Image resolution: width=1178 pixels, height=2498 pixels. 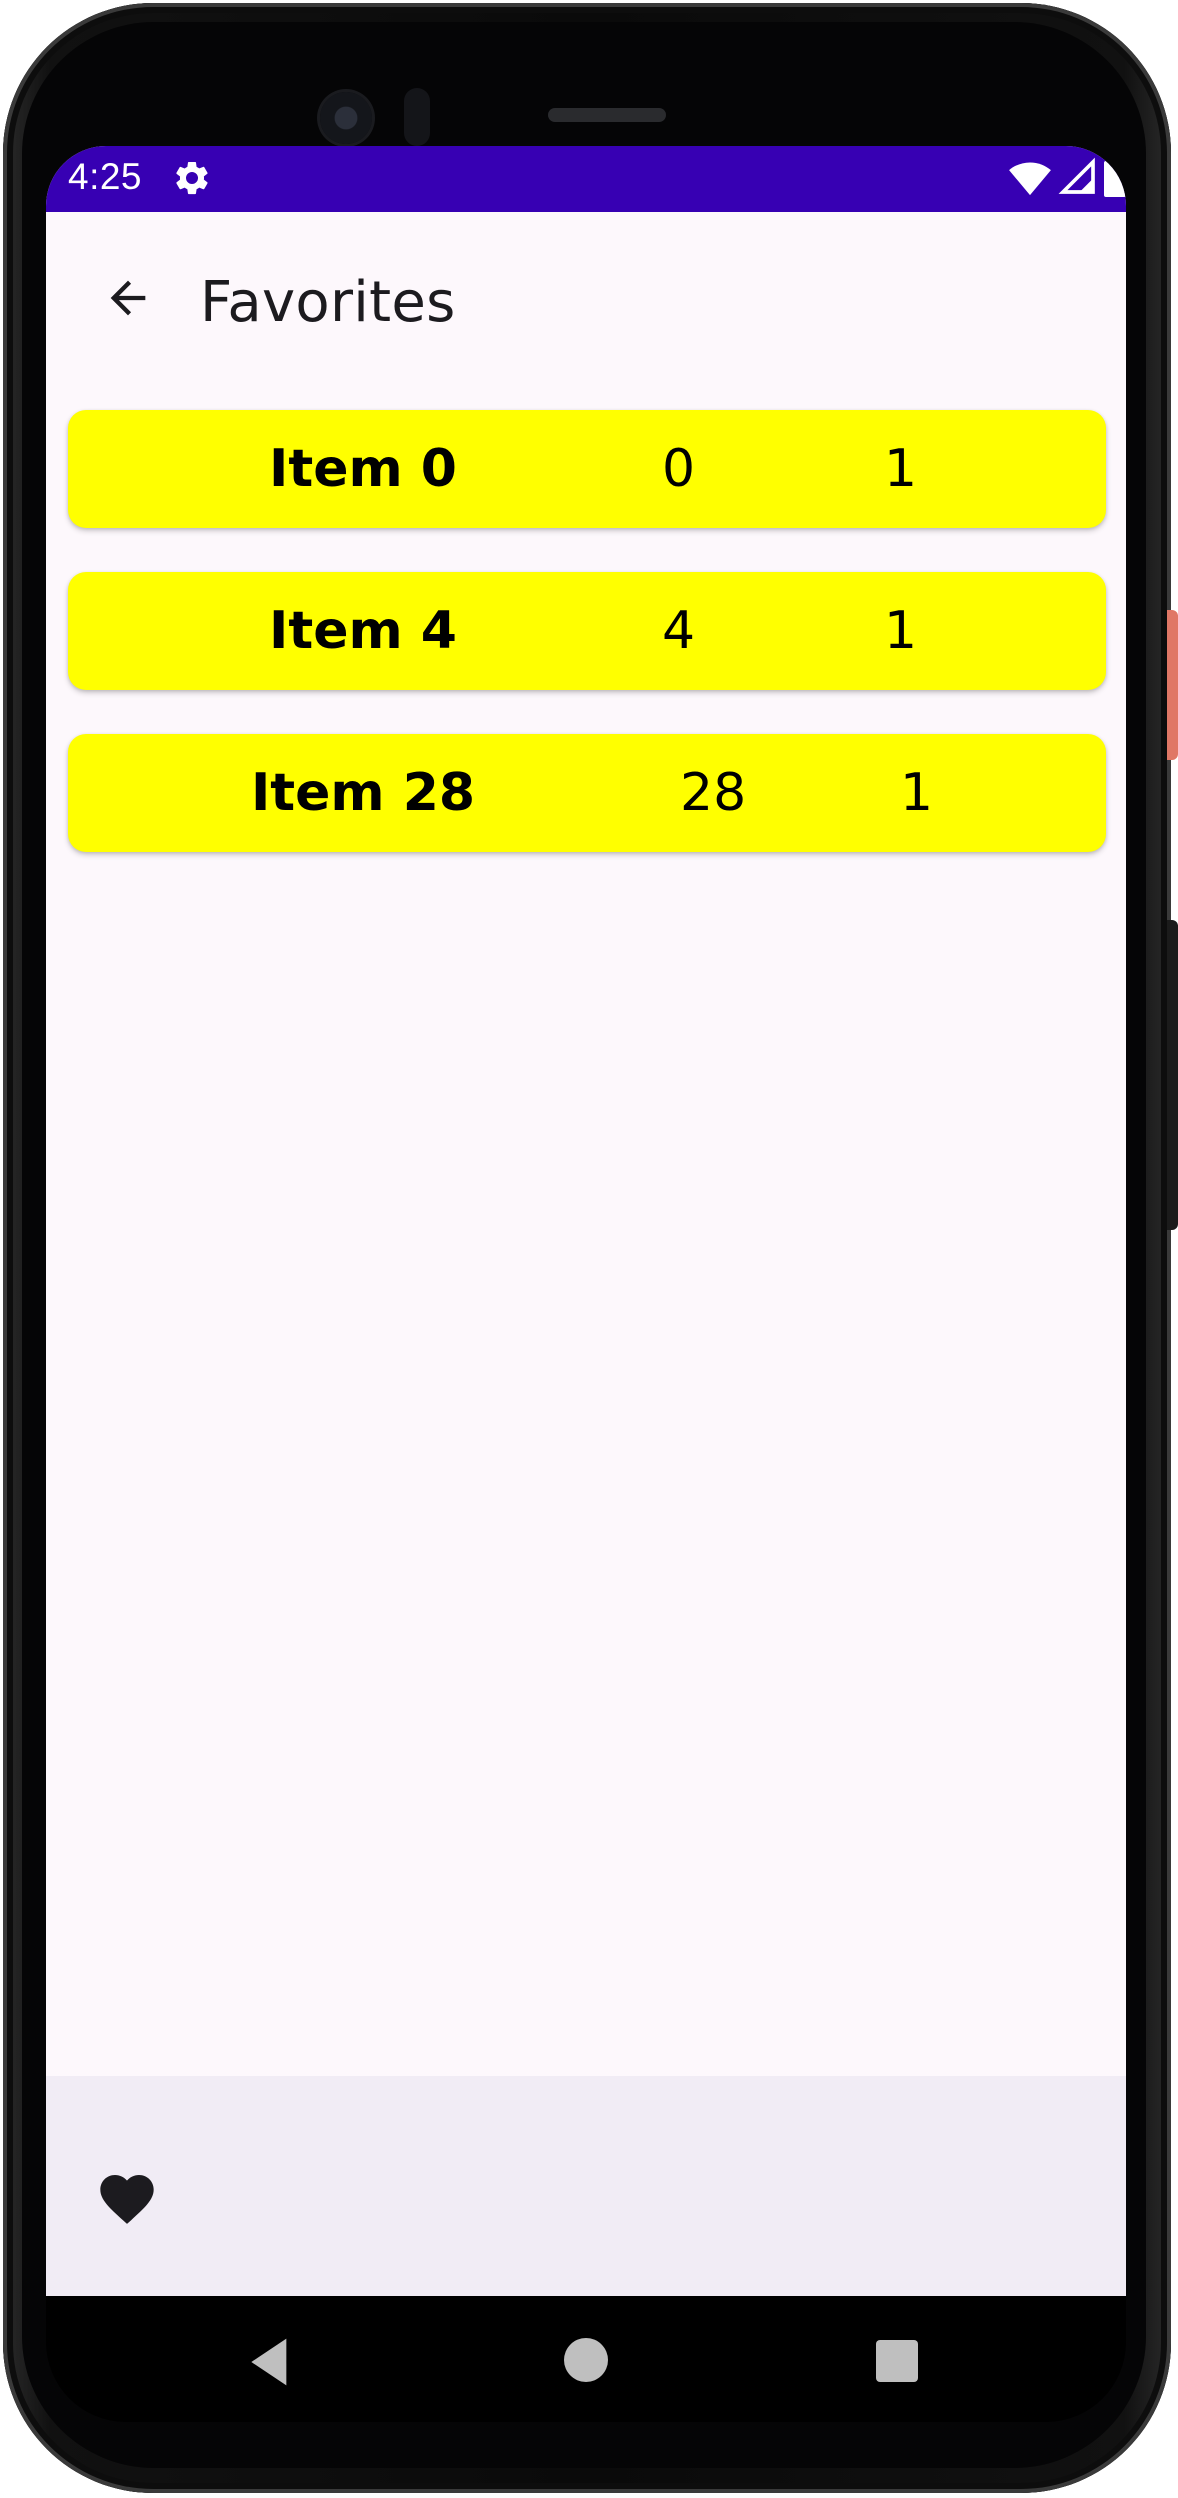 What do you see at coordinates (1030, 179) in the screenshot?
I see `wifi-icon` at bounding box center [1030, 179].